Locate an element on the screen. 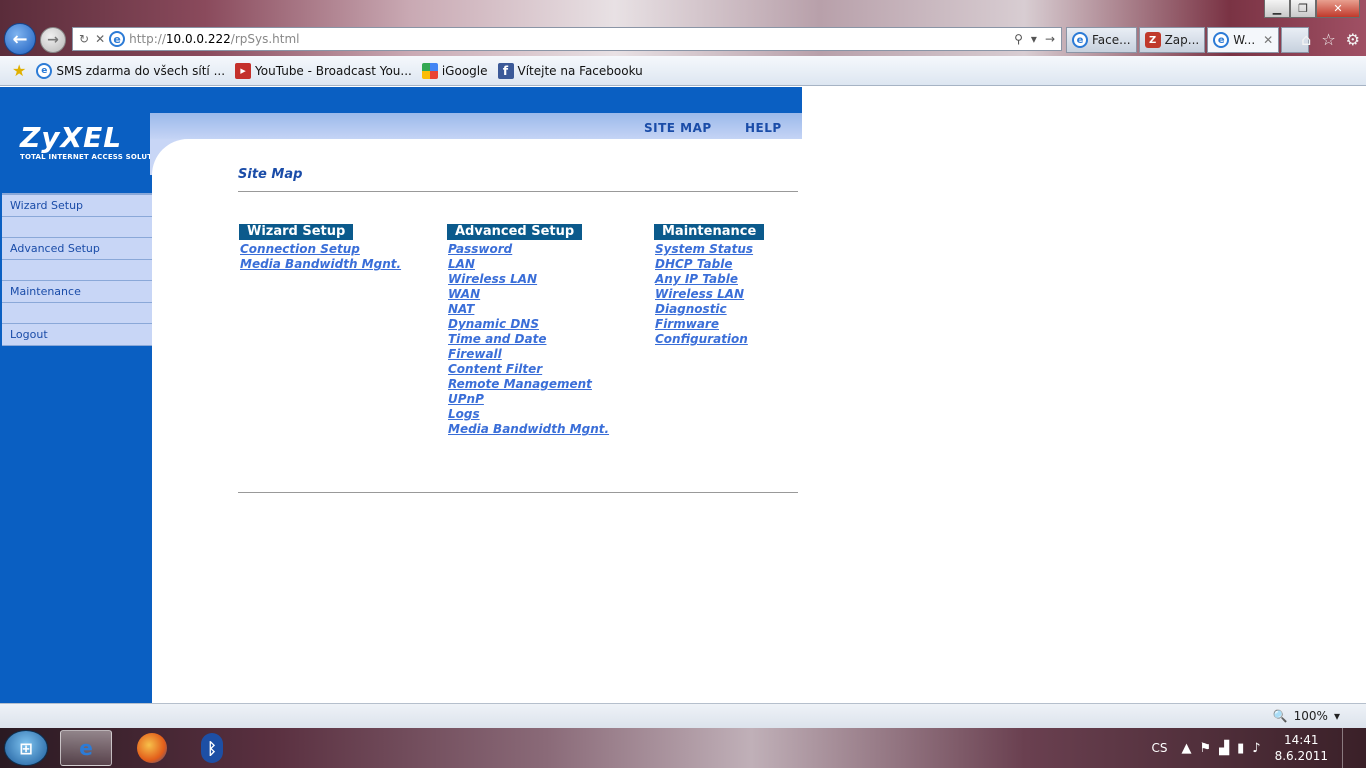 This screenshot has width=1366, height=768. taskbar-bluetooth-button: ᛒ is located at coordinates (212, 748).